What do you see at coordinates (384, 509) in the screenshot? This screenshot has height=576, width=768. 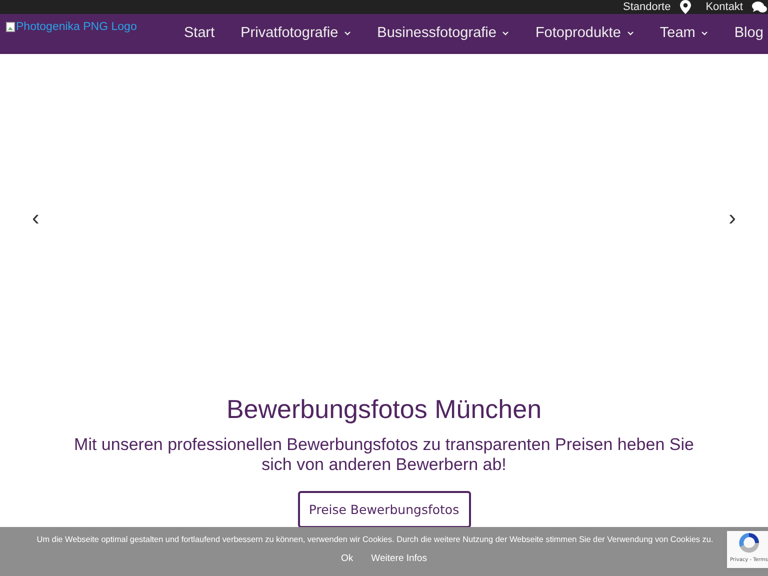 I see `prices-button: Preise Bewerbungsfotos` at bounding box center [384, 509].